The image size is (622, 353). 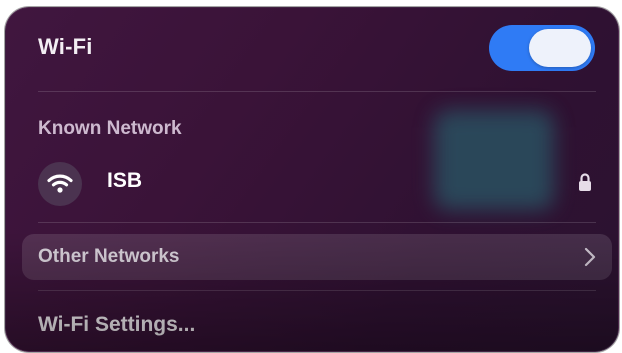 I want to click on wifi-toggle, so click(x=542, y=48).